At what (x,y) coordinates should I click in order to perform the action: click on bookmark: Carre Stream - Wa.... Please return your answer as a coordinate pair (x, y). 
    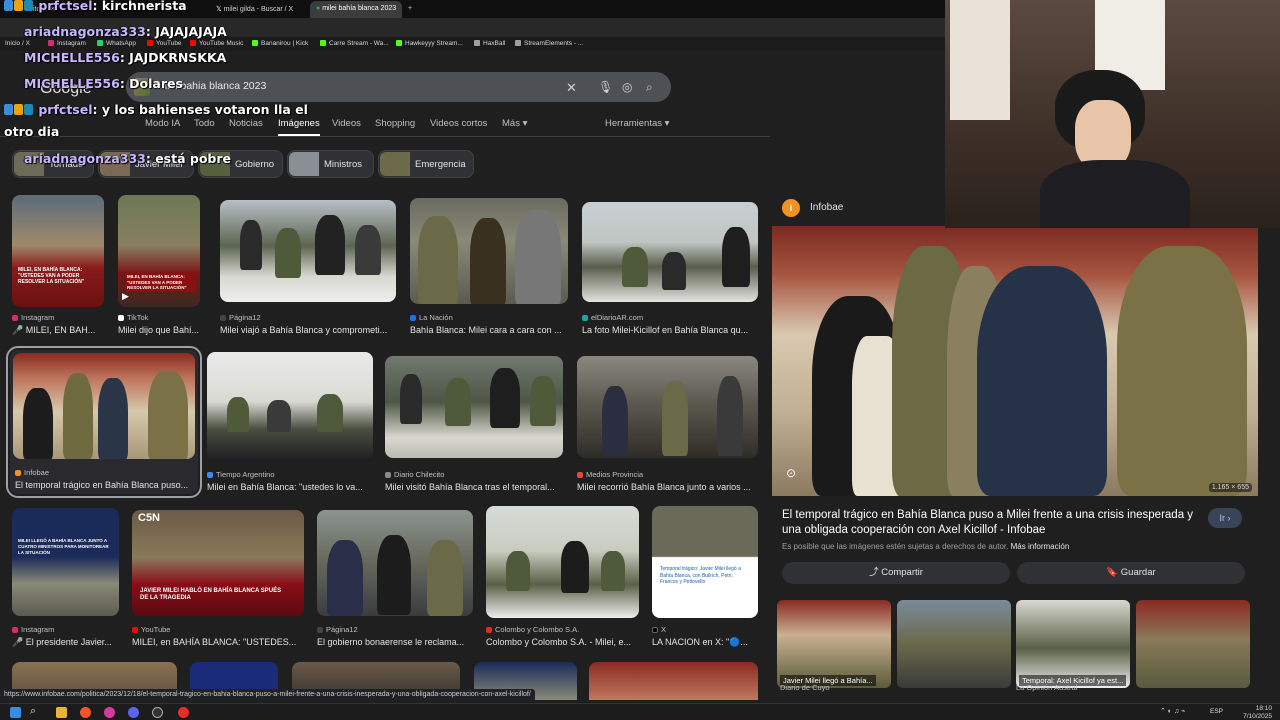
    Looking at the image, I should click on (354, 43).